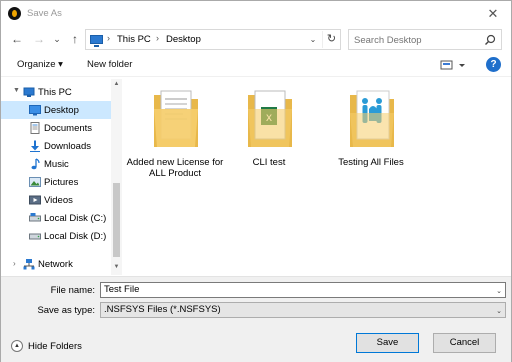 The width and height of the screenshot is (512, 362). Describe the element at coordinates (116, 85) in the screenshot. I see `scroll-up-arrow-icon: ▲` at that location.